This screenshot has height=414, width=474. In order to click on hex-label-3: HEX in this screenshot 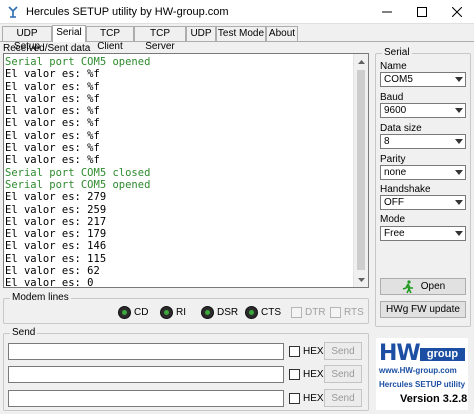, I will do `click(313, 398)`.